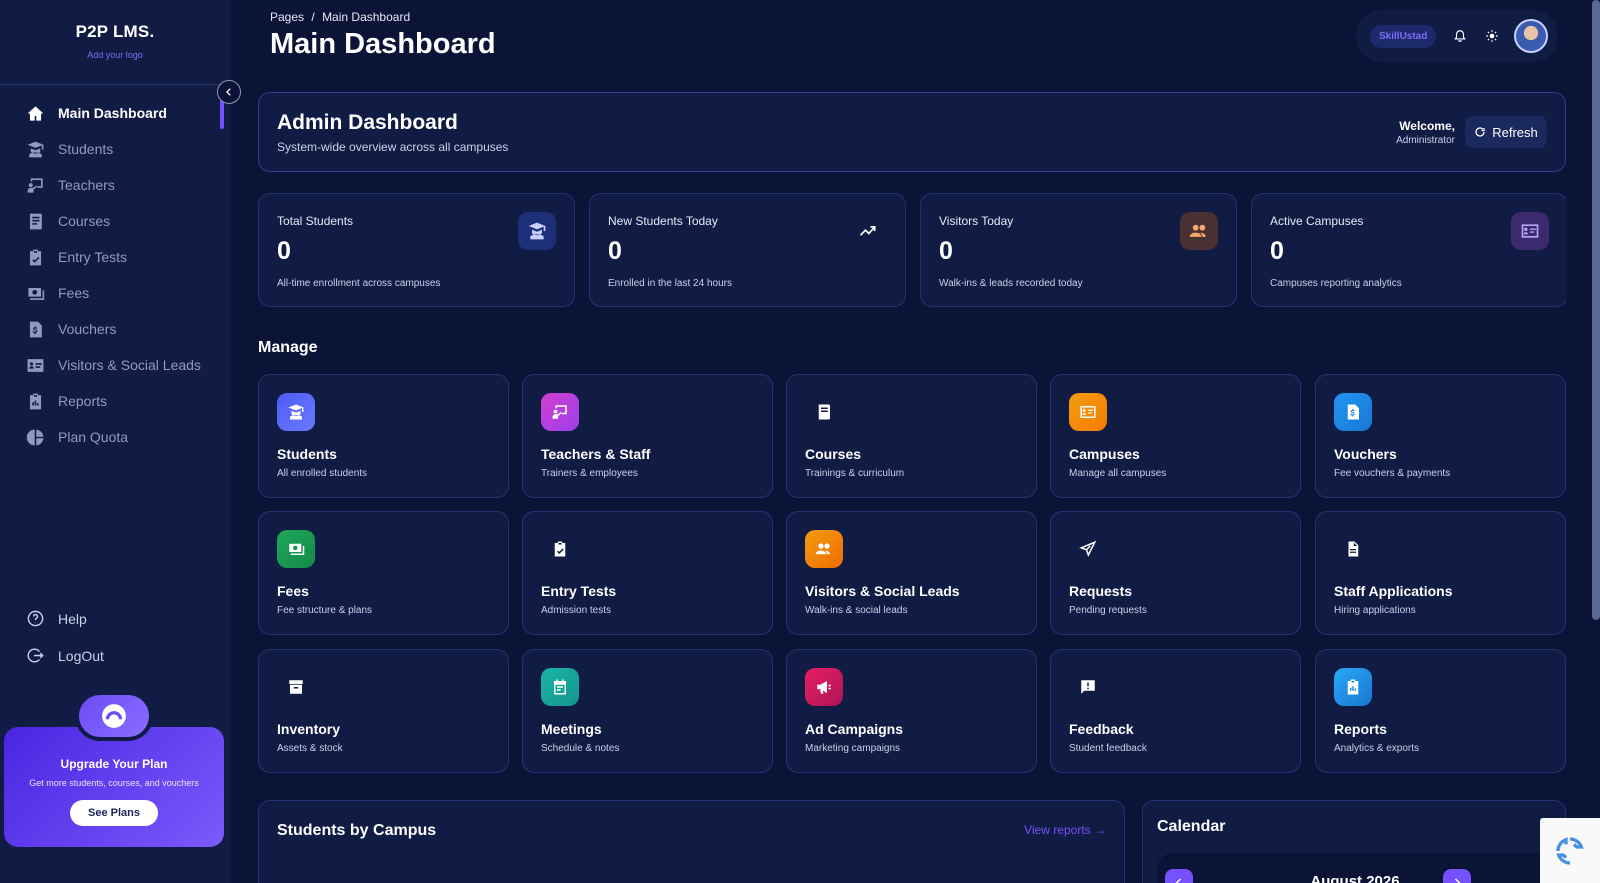 The width and height of the screenshot is (1600, 883). Describe the element at coordinates (383, 711) in the screenshot. I see `tile-inventory: Inventory Assets & stock` at that location.